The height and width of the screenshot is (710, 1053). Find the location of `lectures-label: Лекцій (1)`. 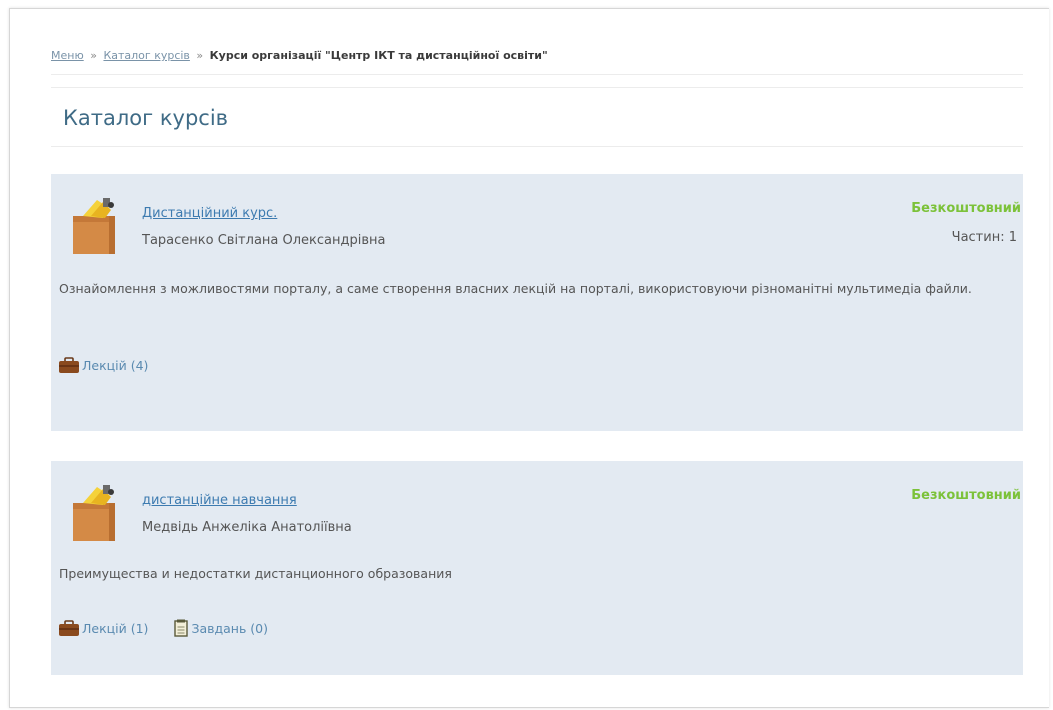

lectures-label: Лекцій (1) is located at coordinates (115, 628).